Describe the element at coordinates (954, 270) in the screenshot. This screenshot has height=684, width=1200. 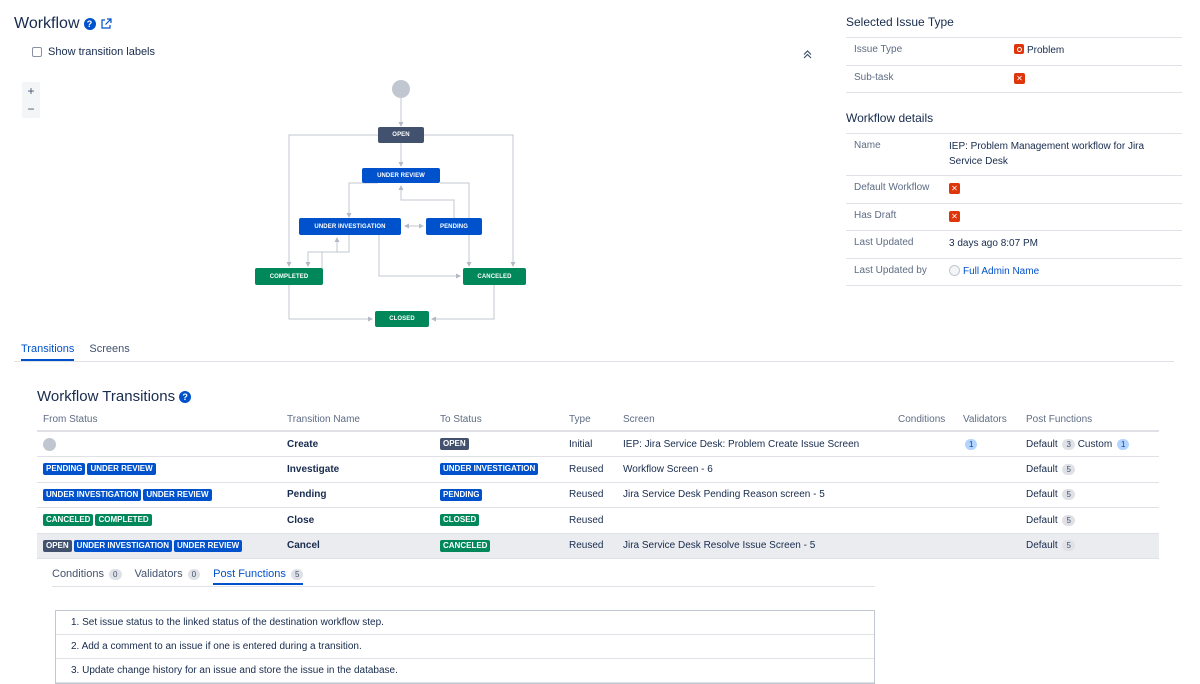
I see `avatar` at that location.